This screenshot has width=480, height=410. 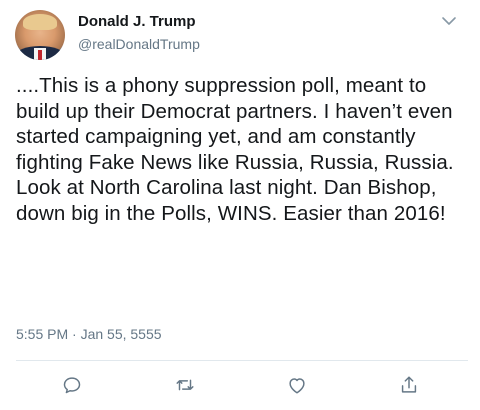 I want to click on author-handle: @realDonaldTrump, so click(x=139, y=44).